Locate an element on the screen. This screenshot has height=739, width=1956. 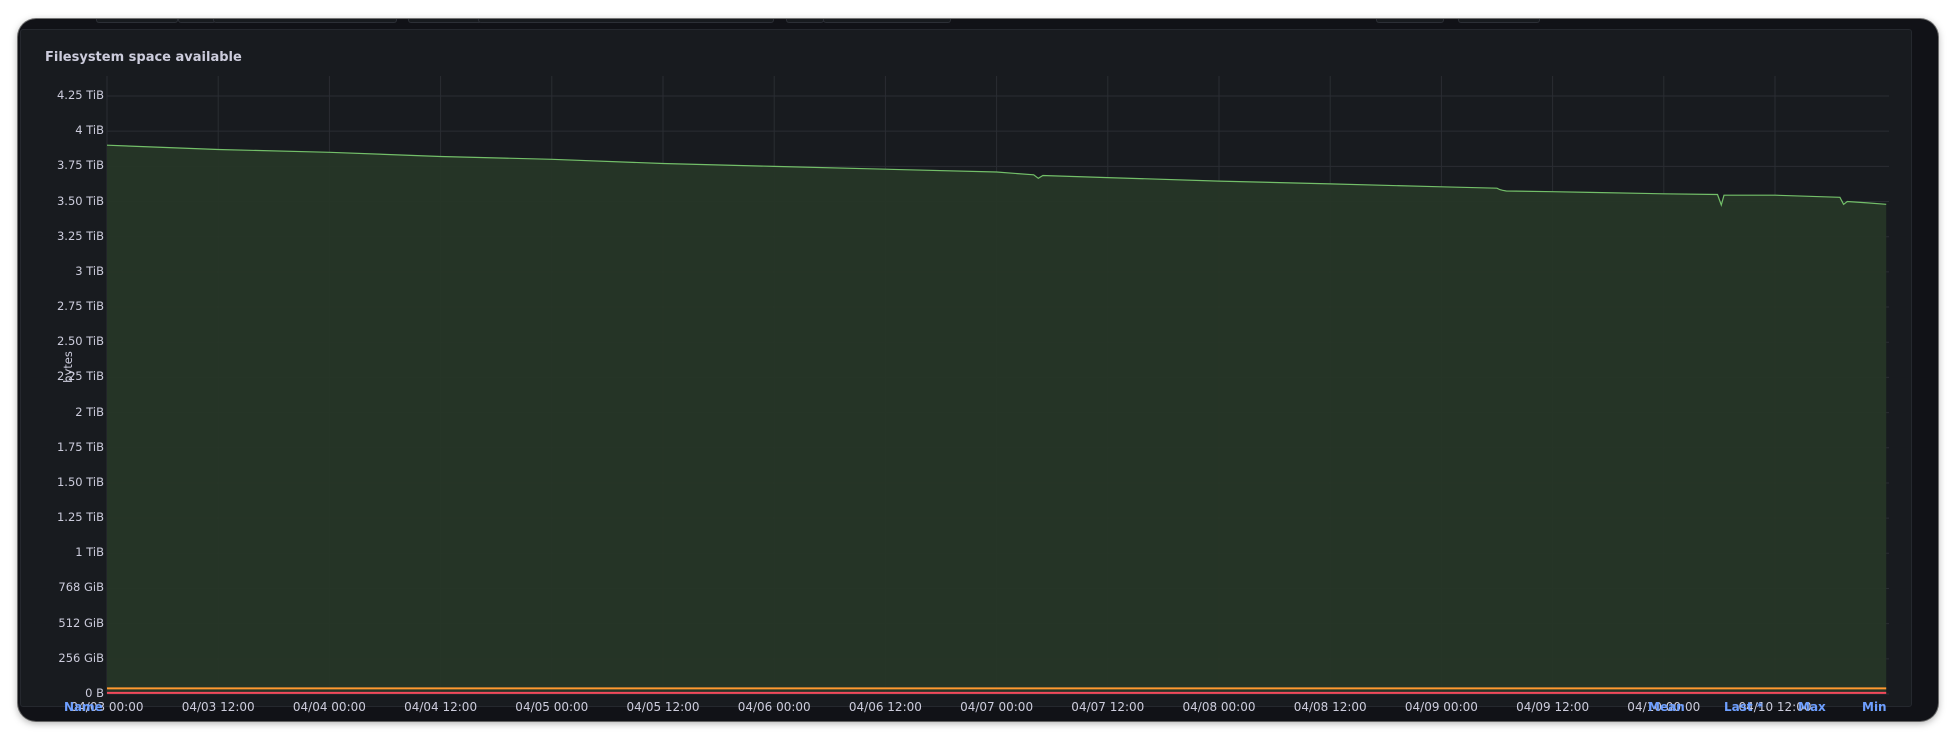
legend-header-name: Name is located at coordinates (83, 707).